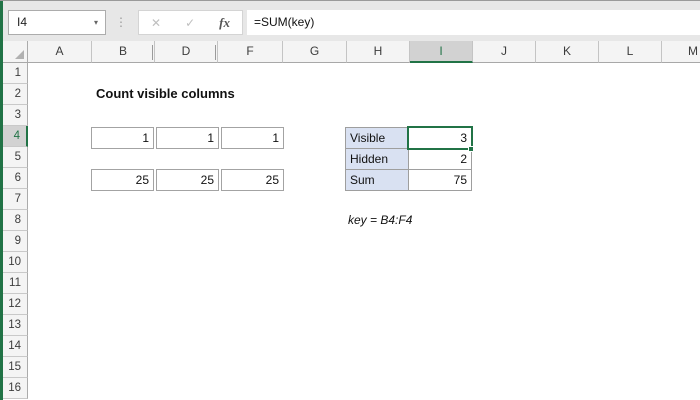 The height and width of the screenshot is (400, 700). I want to click on col-header-H: H, so click(378, 52).